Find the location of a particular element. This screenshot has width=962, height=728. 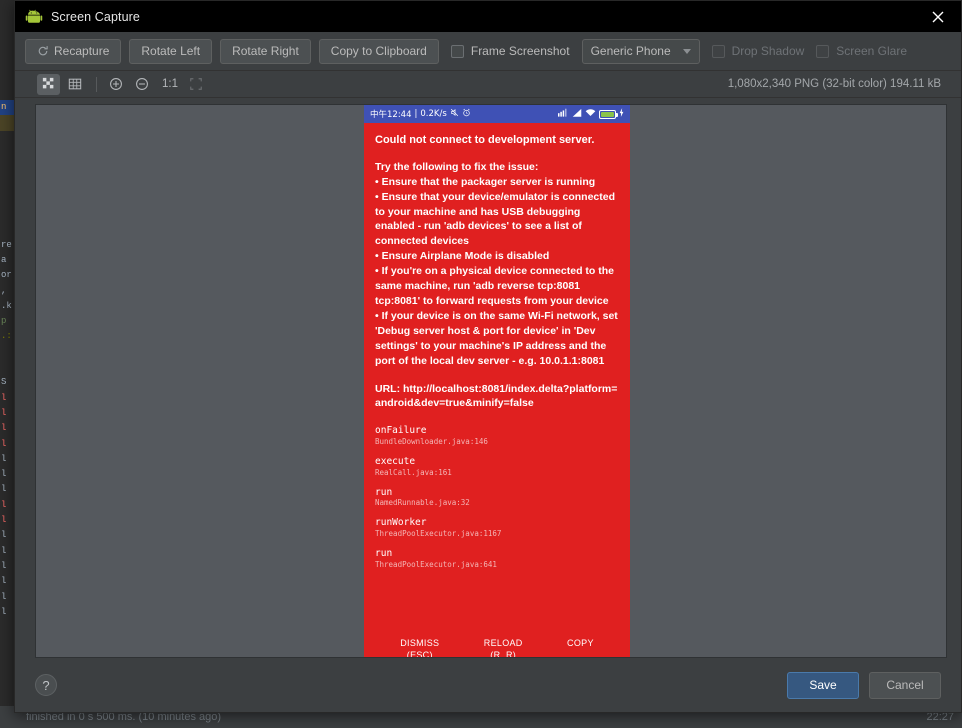

save-button: Save is located at coordinates (823, 685).